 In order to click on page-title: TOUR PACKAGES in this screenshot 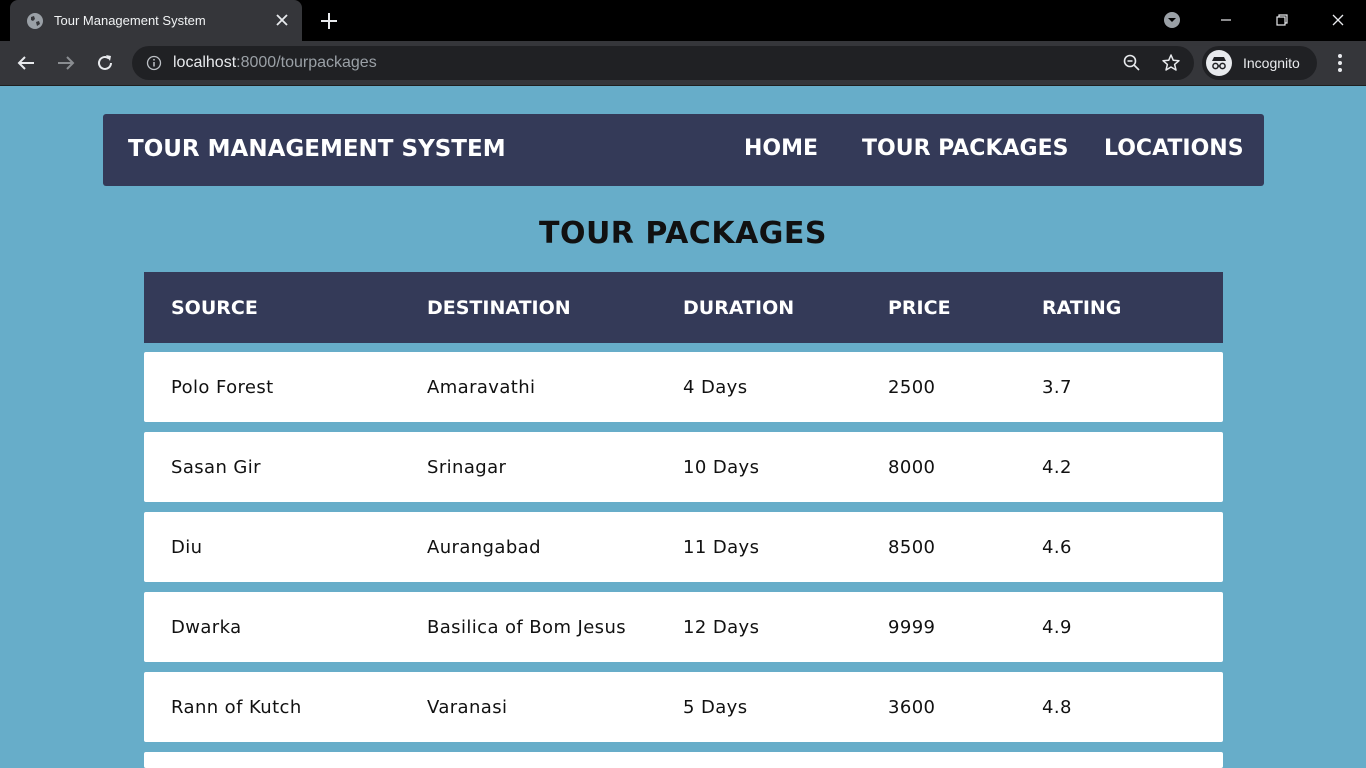, I will do `click(683, 233)`.